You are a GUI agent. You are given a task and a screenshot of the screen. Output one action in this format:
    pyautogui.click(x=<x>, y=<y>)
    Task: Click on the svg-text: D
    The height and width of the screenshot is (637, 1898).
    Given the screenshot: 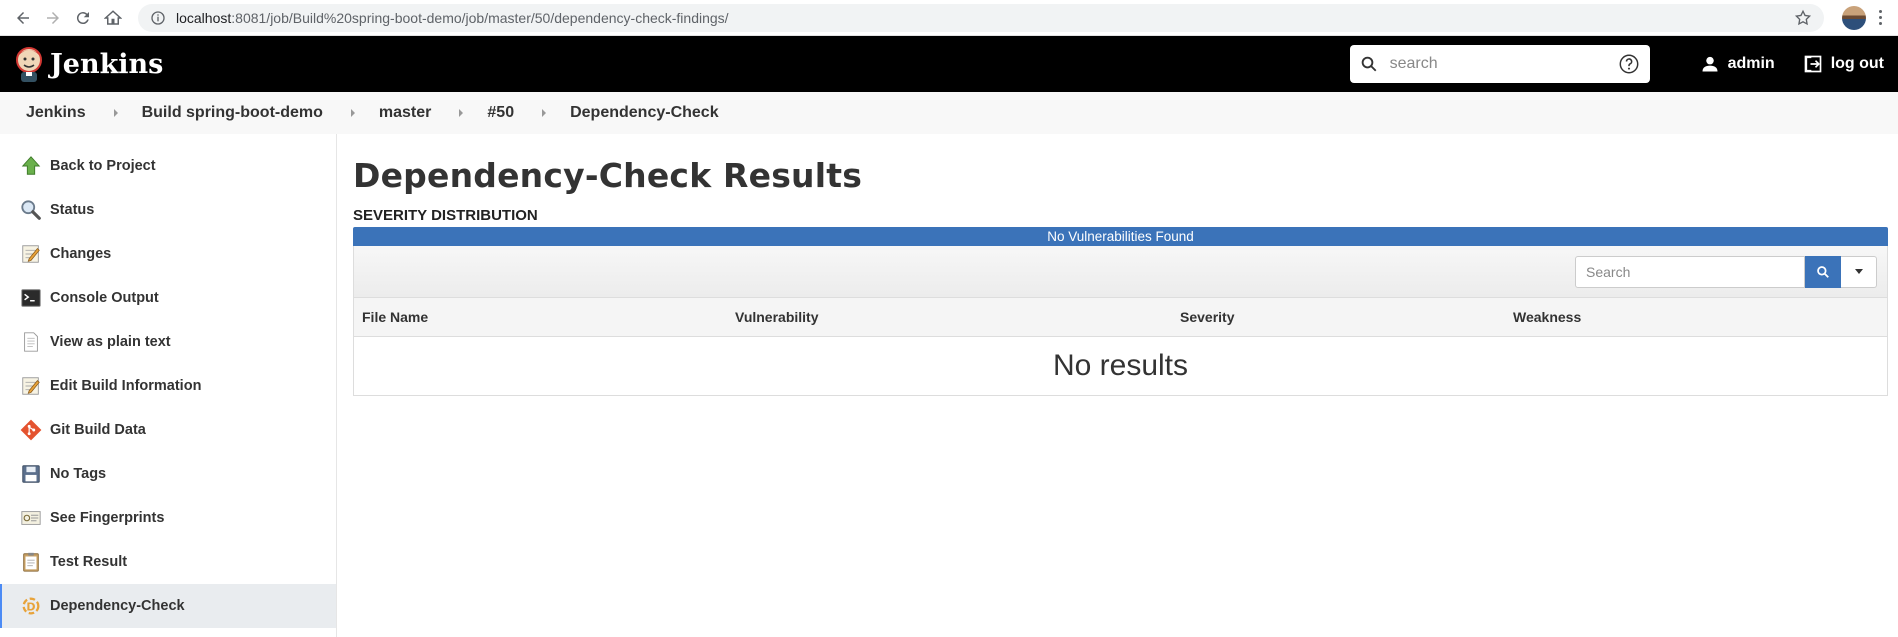 What is the action you would take?
    pyautogui.click(x=30, y=607)
    